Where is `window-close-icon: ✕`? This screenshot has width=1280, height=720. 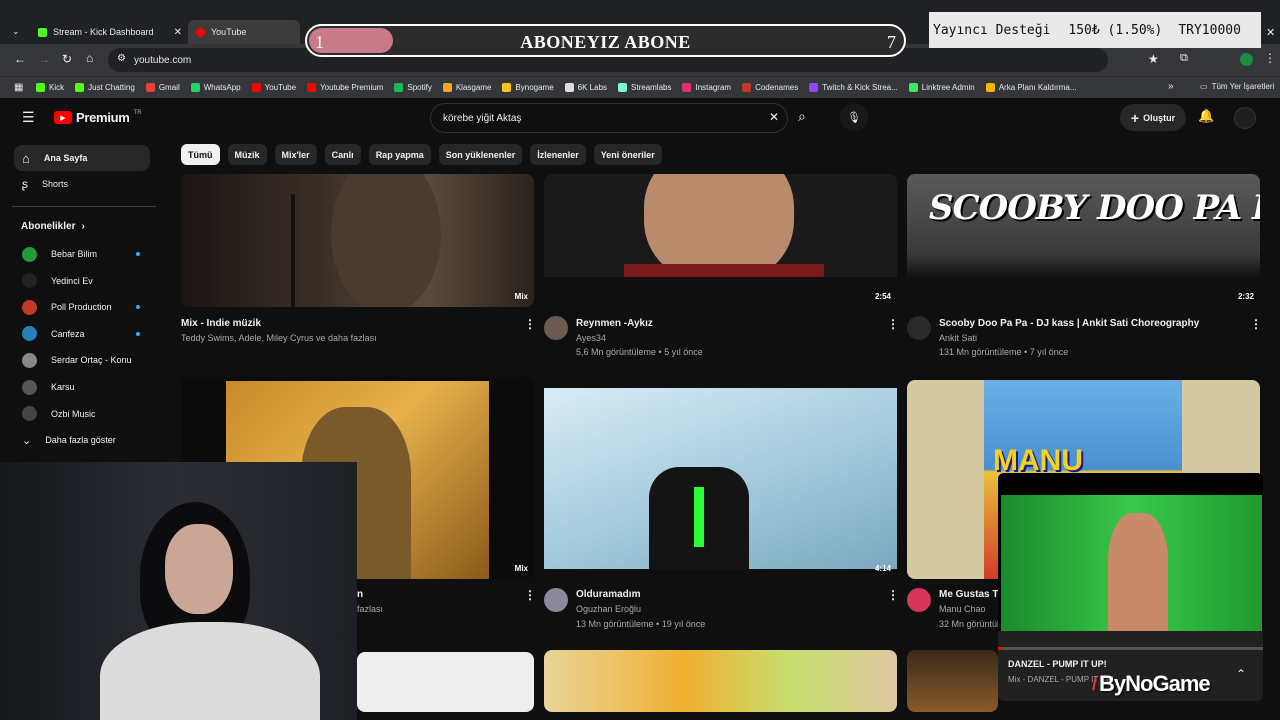
window-close-icon: ✕ is located at coordinates (1270, 32).